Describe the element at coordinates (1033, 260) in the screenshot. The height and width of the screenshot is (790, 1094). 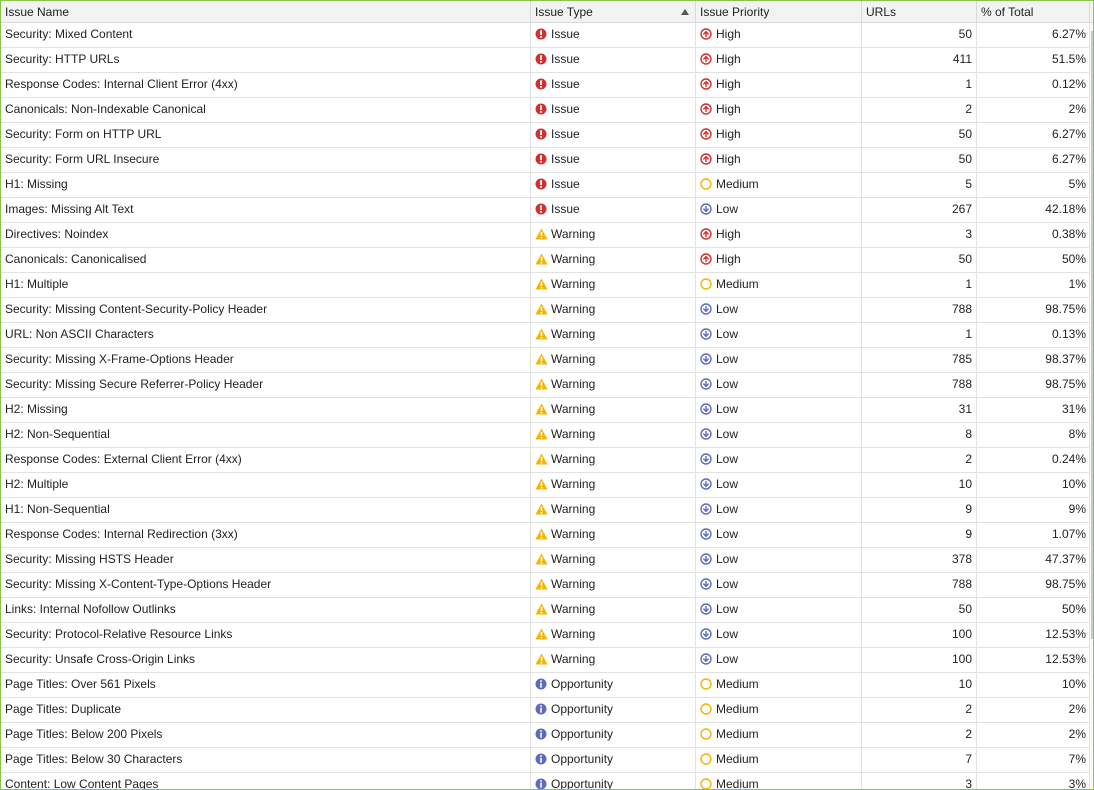
I see `pct-total-cell: 50%` at that location.